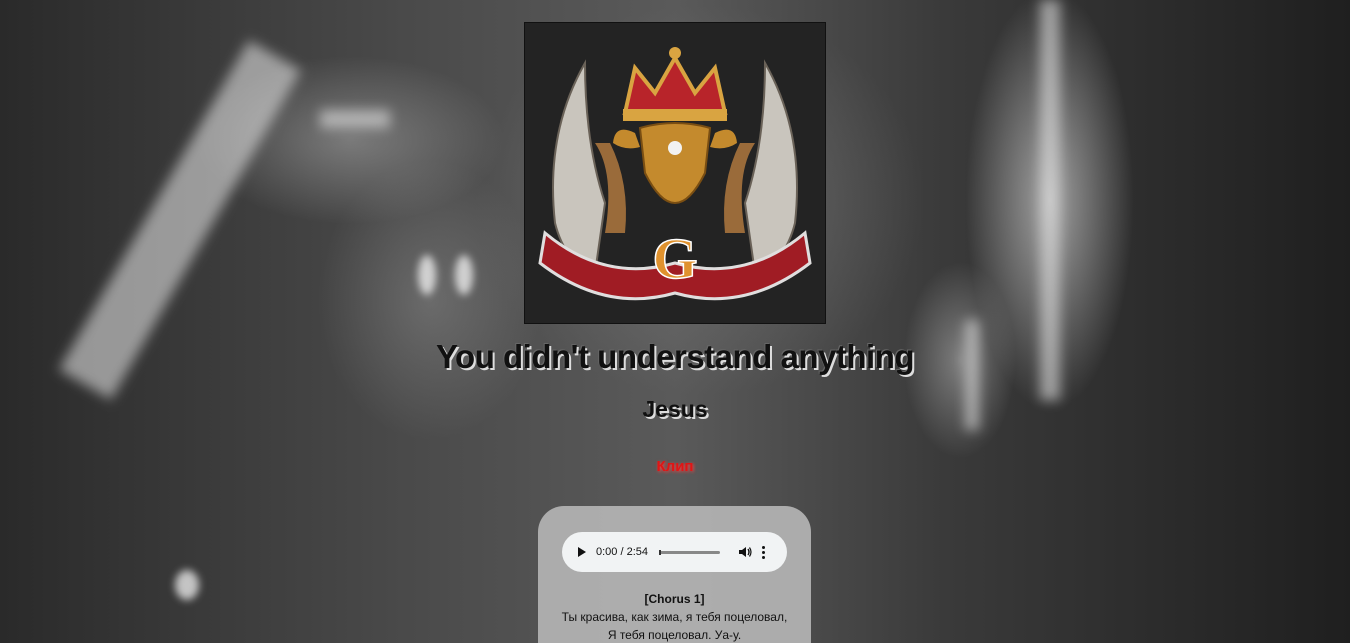  What do you see at coordinates (582, 552) in the screenshot?
I see `play-icon` at bounding box center [582, 552].